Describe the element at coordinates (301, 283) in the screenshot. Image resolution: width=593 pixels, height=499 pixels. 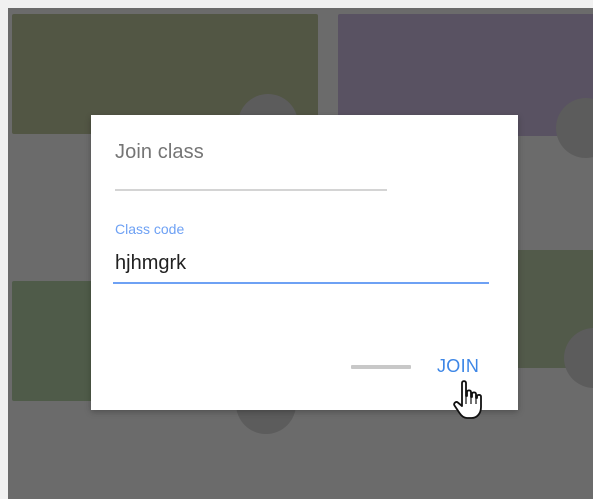
I see `class-code-underline` at that location.